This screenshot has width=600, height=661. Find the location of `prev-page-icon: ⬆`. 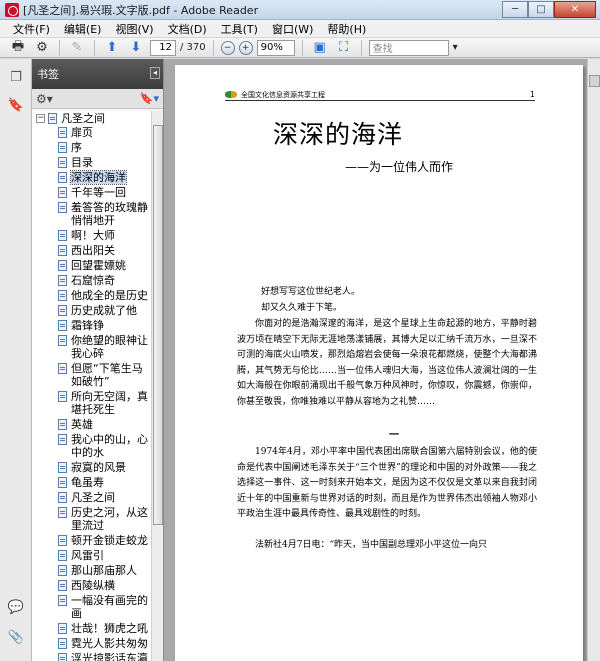

prev-page-icon: ⬆ is located at coordinates (112, 48).